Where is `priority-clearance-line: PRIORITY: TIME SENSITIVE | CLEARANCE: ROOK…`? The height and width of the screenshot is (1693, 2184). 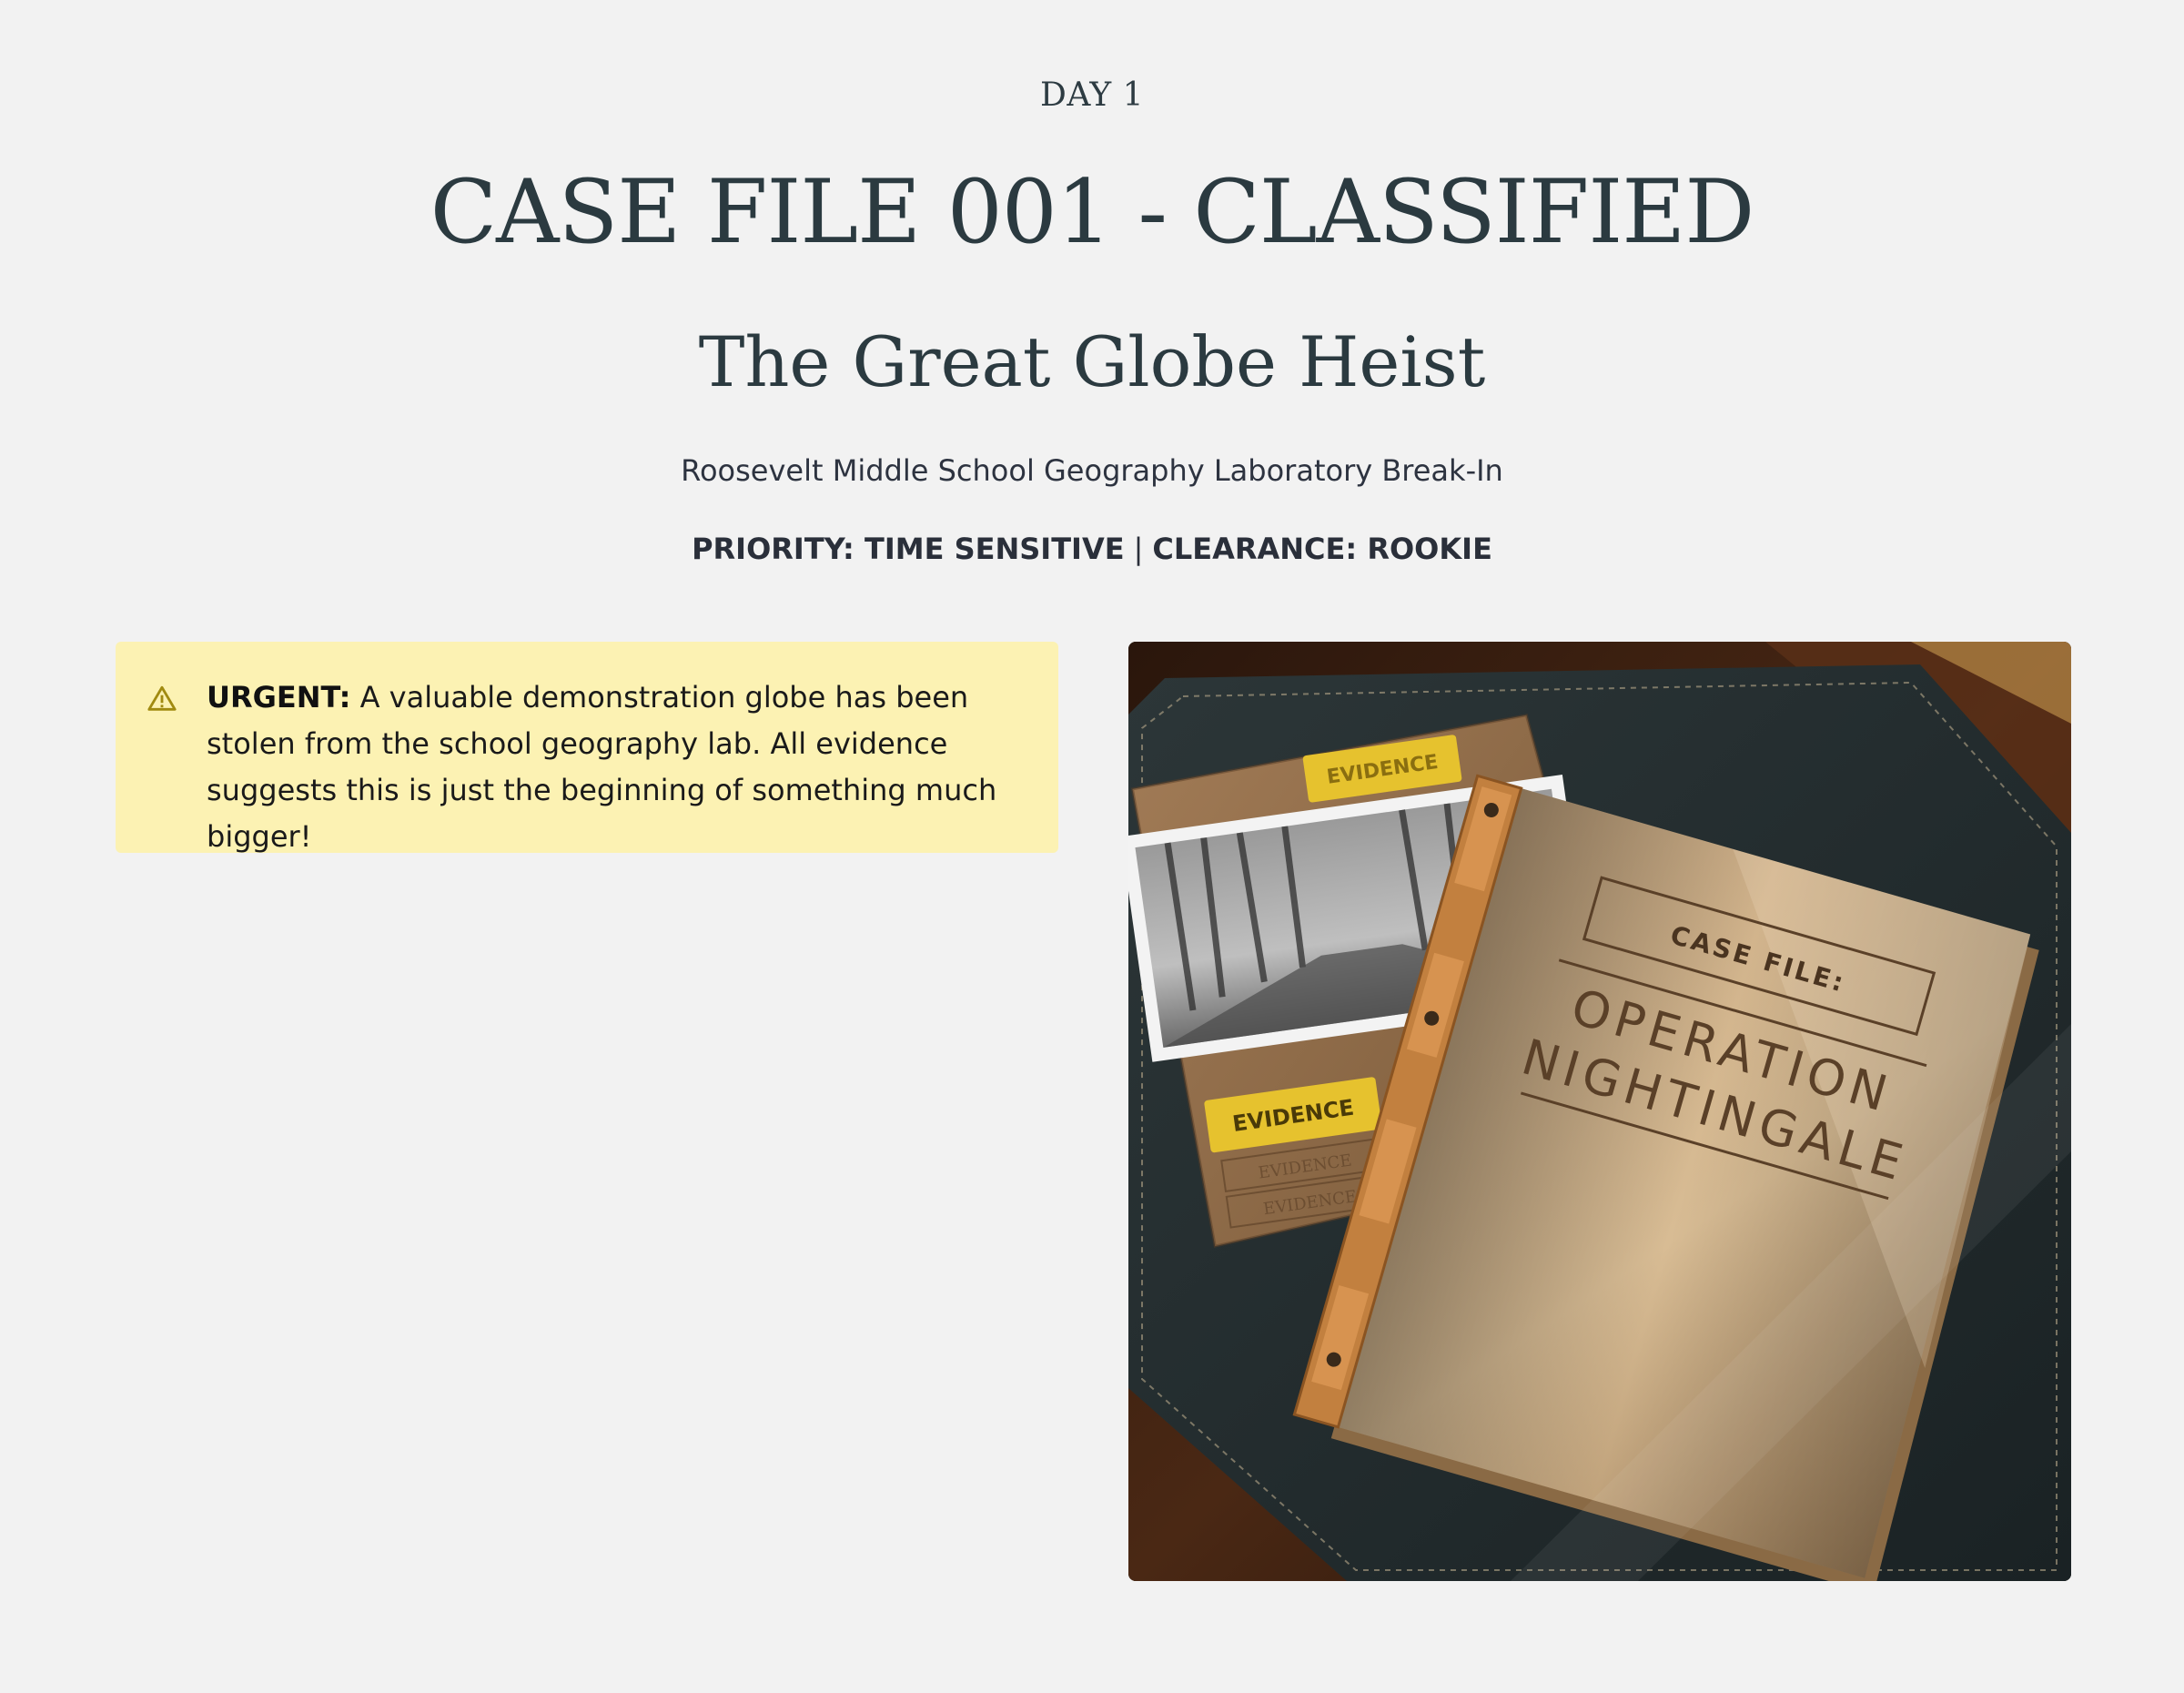 priority-clearance-line: PRIORITY: TIME SENSITIVE | CLEARANCE: ROOK… is located at coordinates (1092, 549).